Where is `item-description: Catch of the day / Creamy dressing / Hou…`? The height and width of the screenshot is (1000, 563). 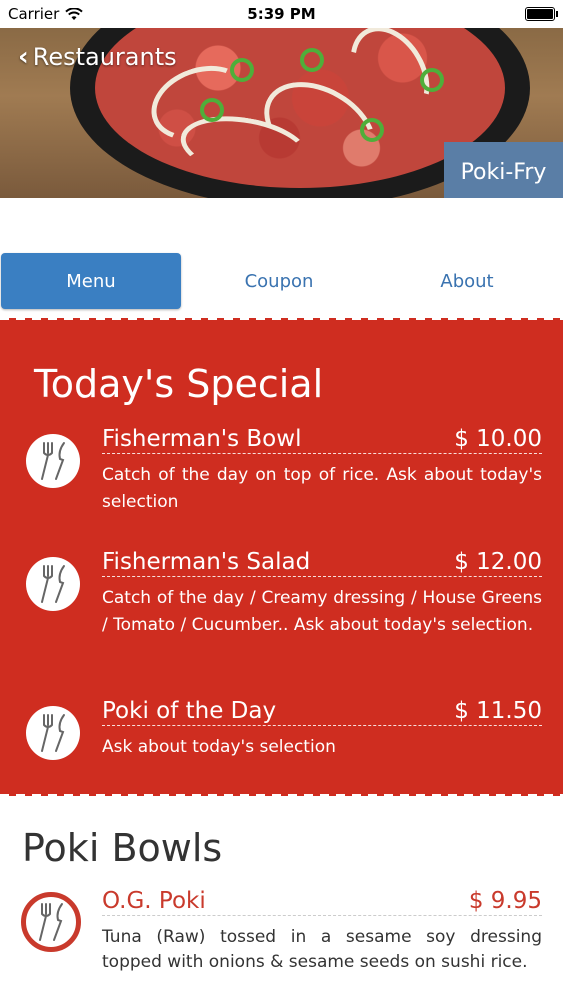 item-description: Catch of the day / Creamy dressing / Hou… is located at coordinates (322, 611).